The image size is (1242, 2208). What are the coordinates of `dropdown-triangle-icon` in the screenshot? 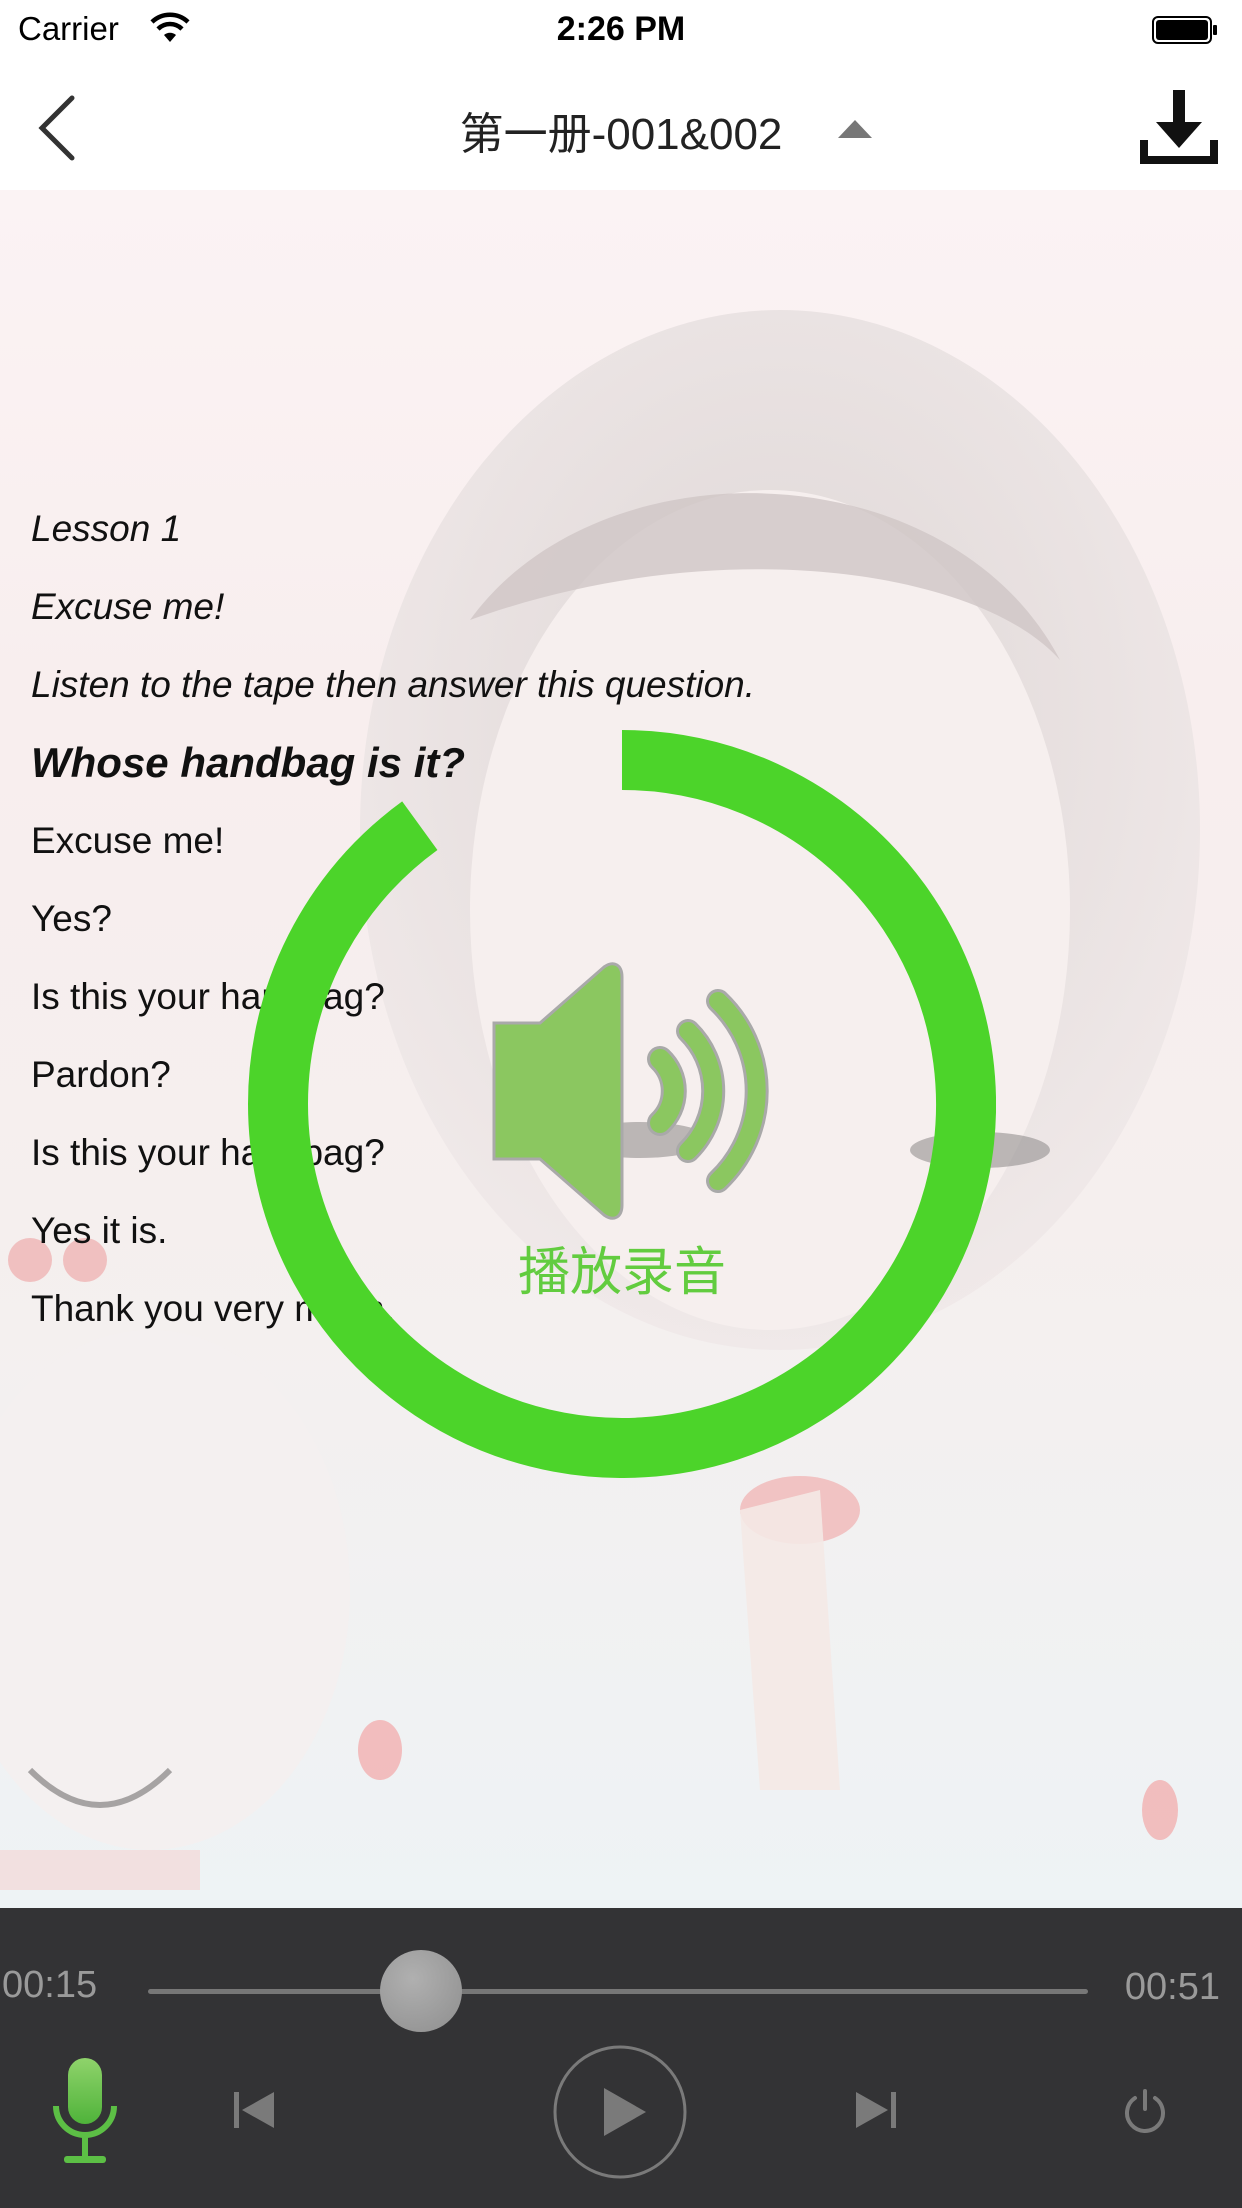 It's located at (855, 129).